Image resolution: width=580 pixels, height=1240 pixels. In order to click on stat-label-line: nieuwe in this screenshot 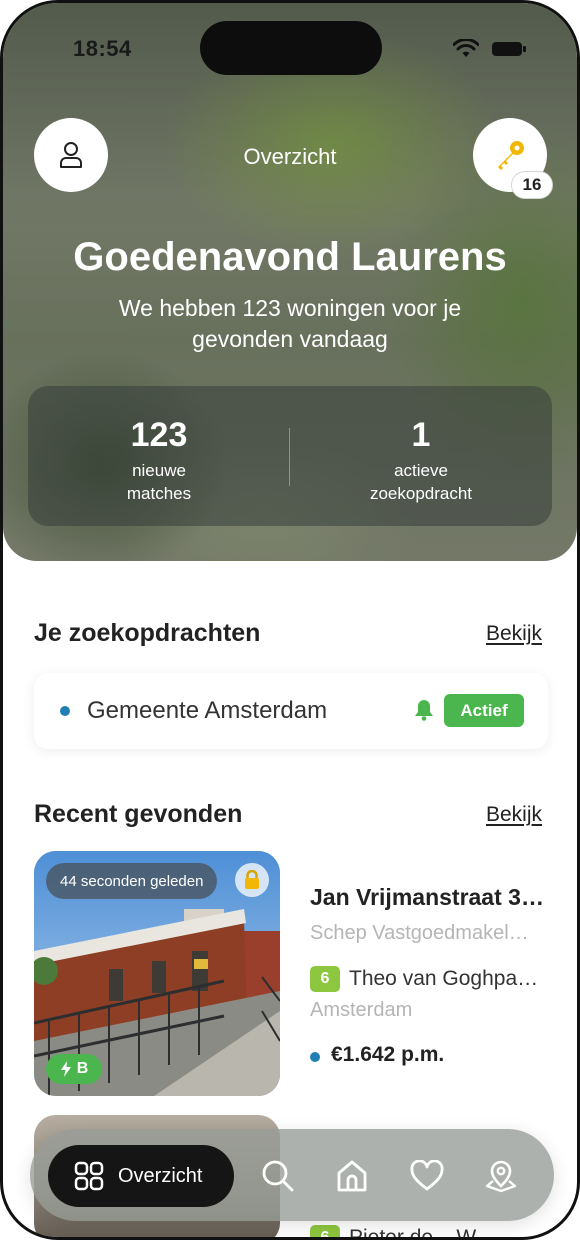, I will do `click(159, 470)`.